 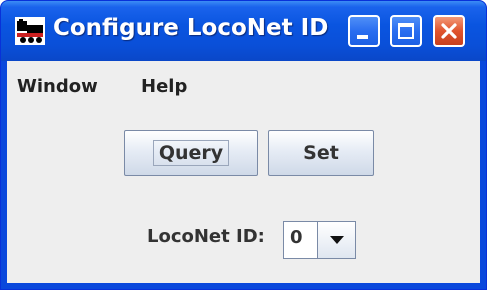 I want to click on focus-ring, so click(x=191, y=153).